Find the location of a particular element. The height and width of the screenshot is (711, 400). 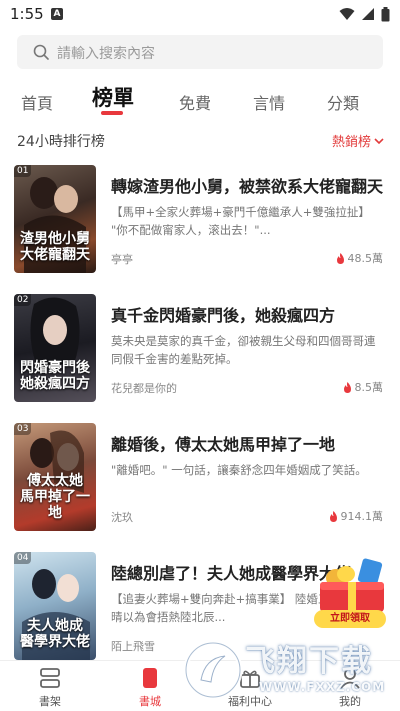

nav-bookstore: 書城 is located at coordinates (150, 686).